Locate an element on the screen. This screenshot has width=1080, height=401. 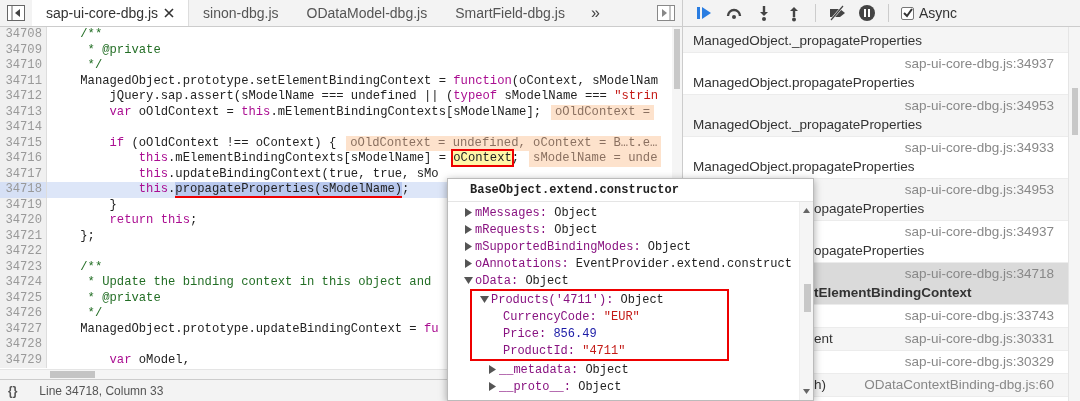
line-number: 34716 is located at coordinates (23, 159).